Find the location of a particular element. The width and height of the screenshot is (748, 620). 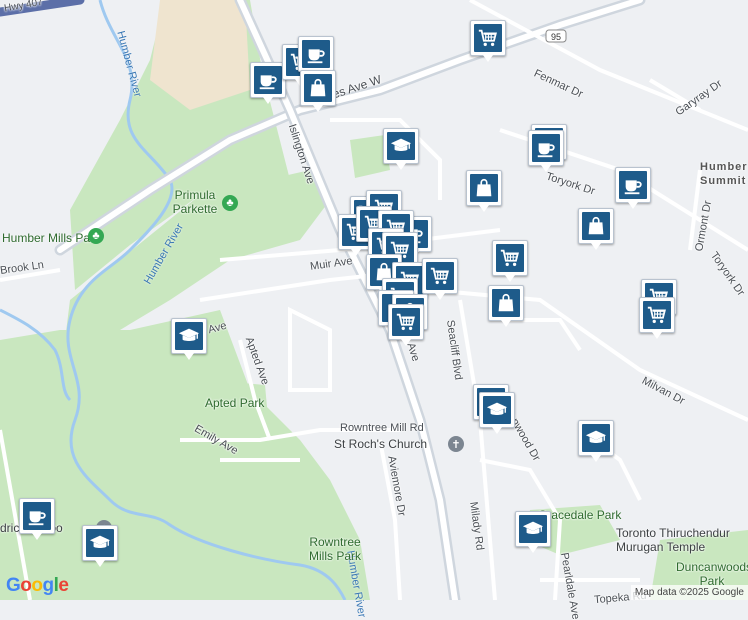

google-logo: Google is located at coordinates (37, 585).